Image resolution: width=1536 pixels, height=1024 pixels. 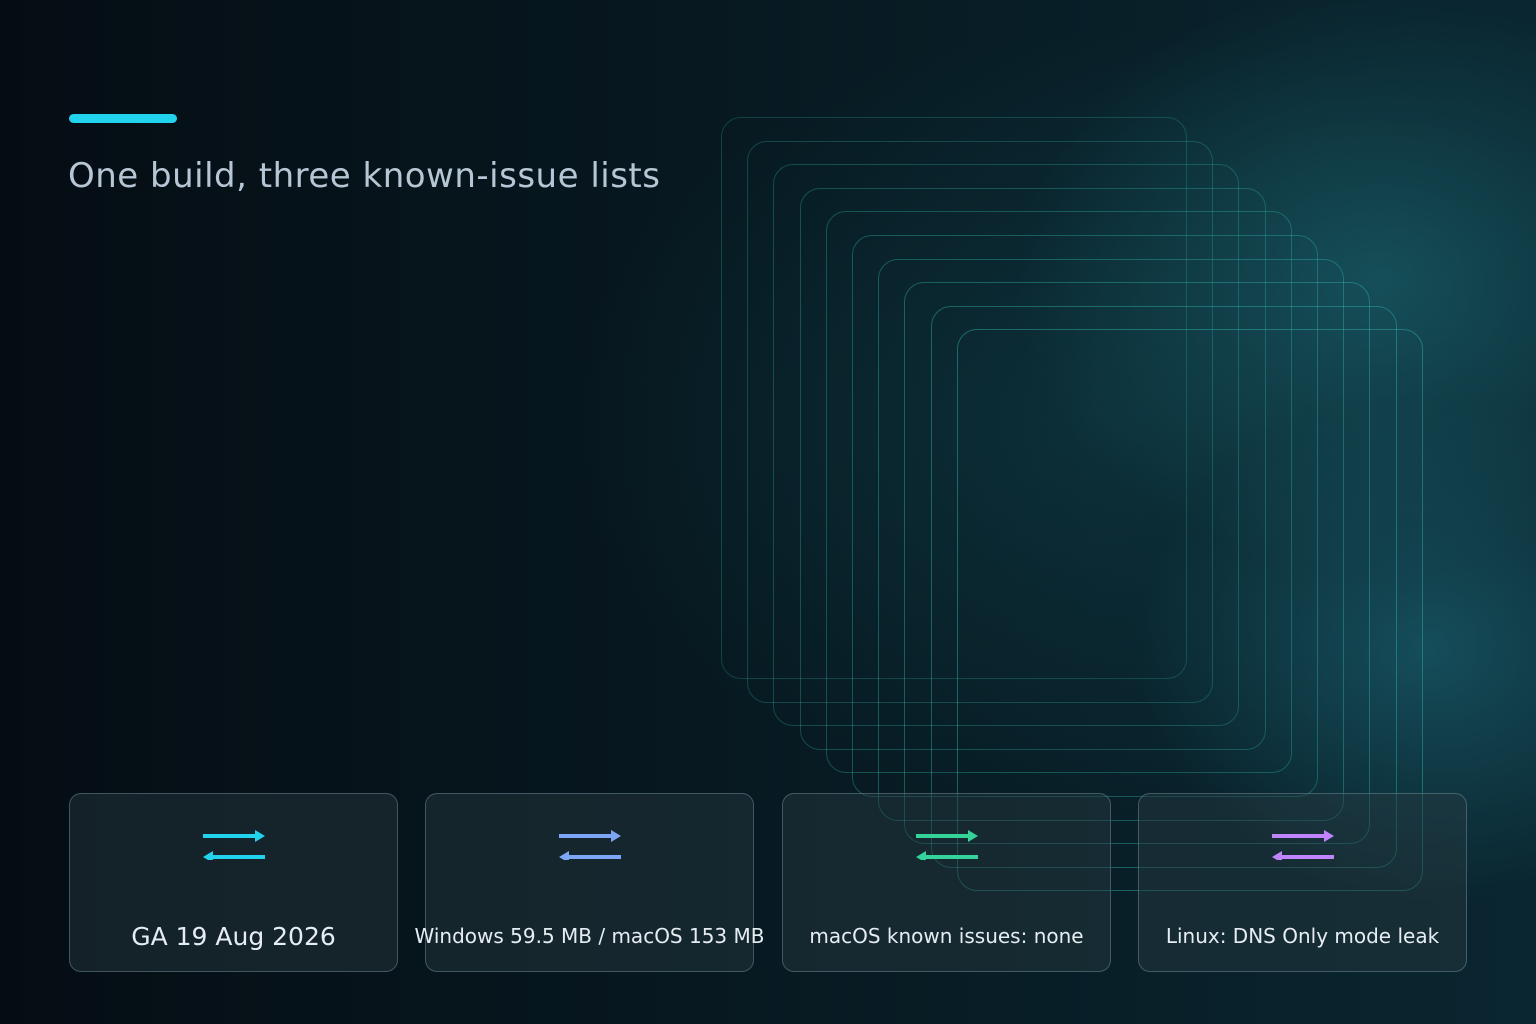 What do you see at coordinates (1302, 882) in the screenshot?
I see `card-linux-issues: Linux: DNS Only mode leak` at bounding box center [1302, 882].